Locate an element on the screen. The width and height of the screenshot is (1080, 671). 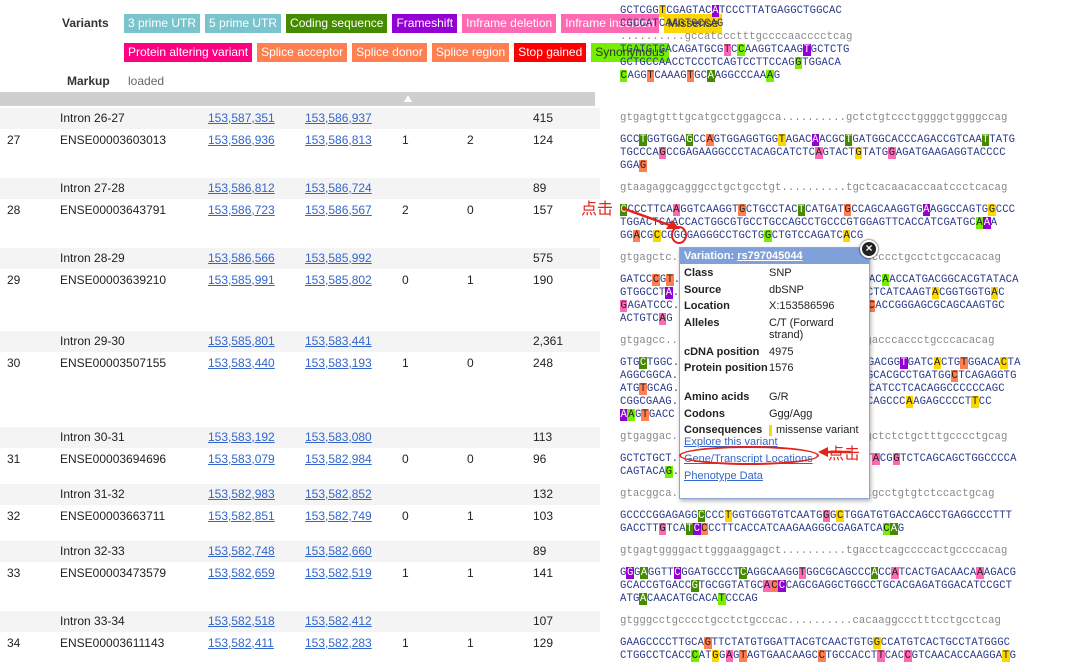
coordinate-link: 153,582,851 is located at coordinates (241, 516).